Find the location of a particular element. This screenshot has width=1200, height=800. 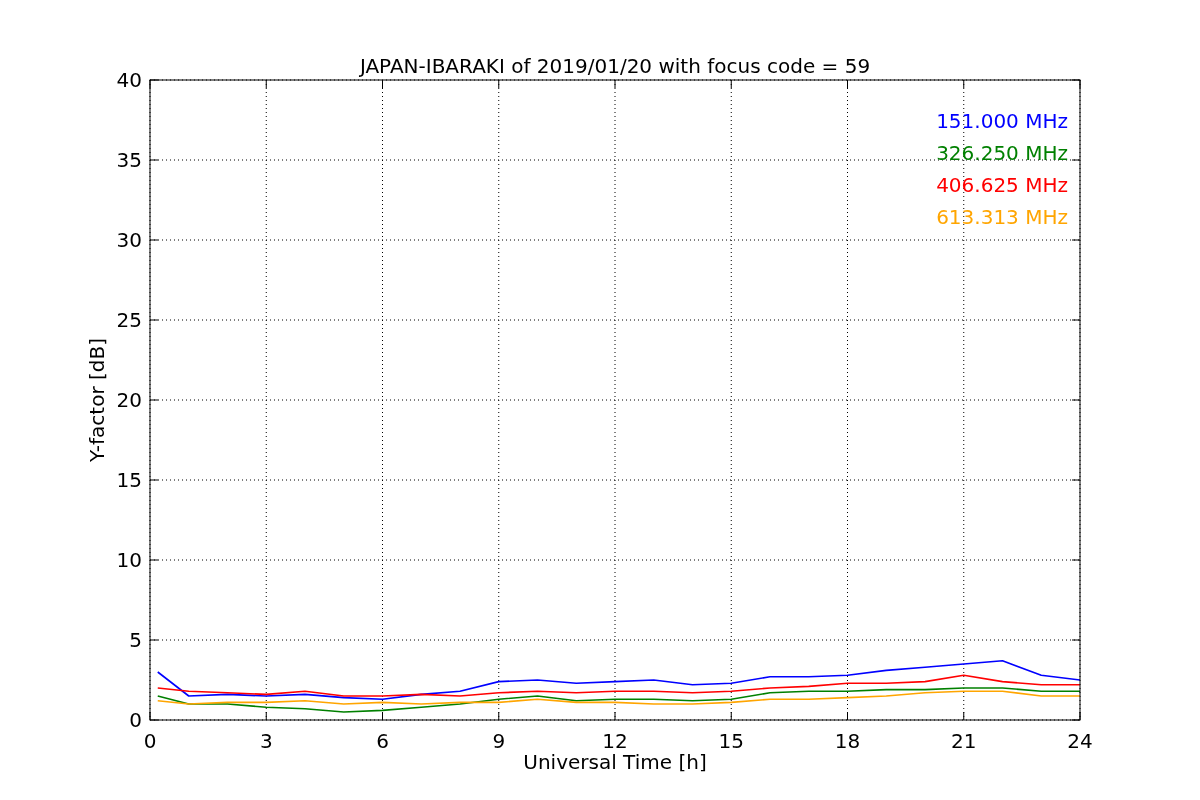

y-tick-label: 20 is located at coordinates (129, 400).